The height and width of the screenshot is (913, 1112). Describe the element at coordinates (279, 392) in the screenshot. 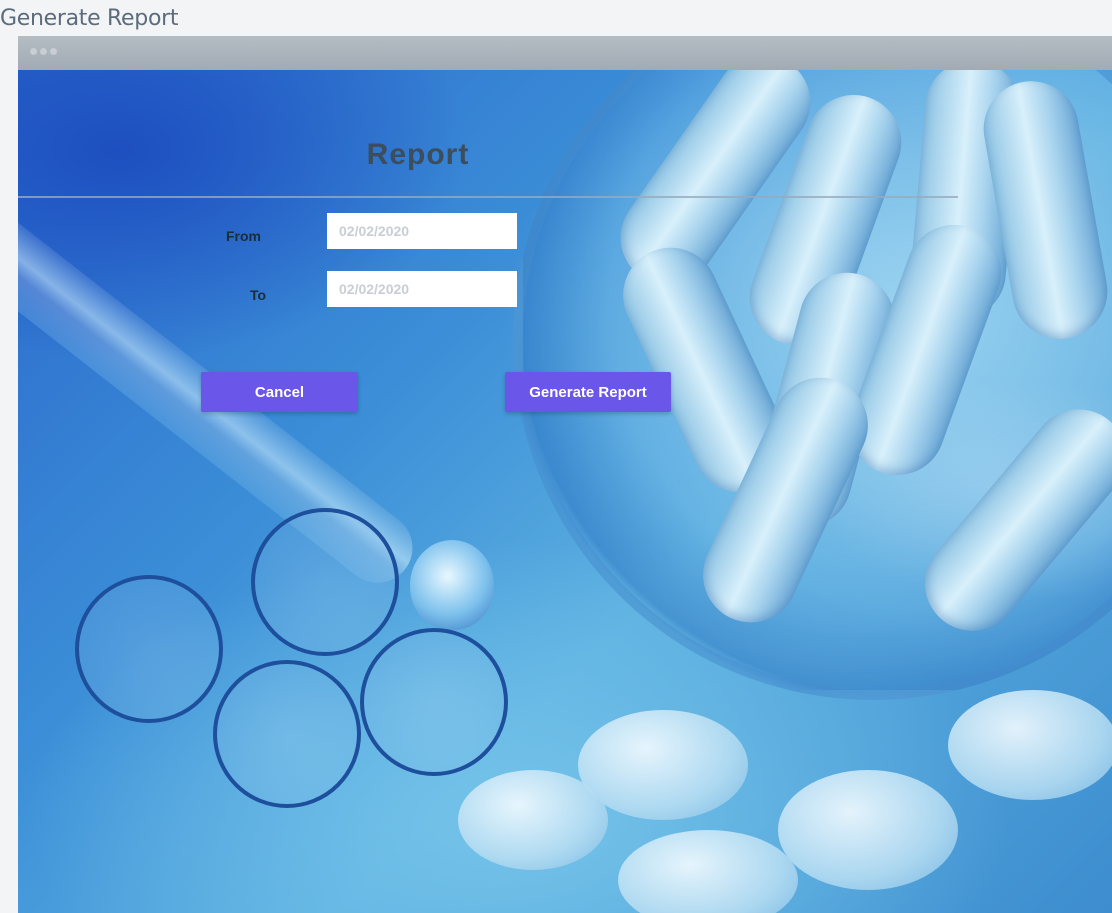

I see `cancel-button: Cancel` at that location.